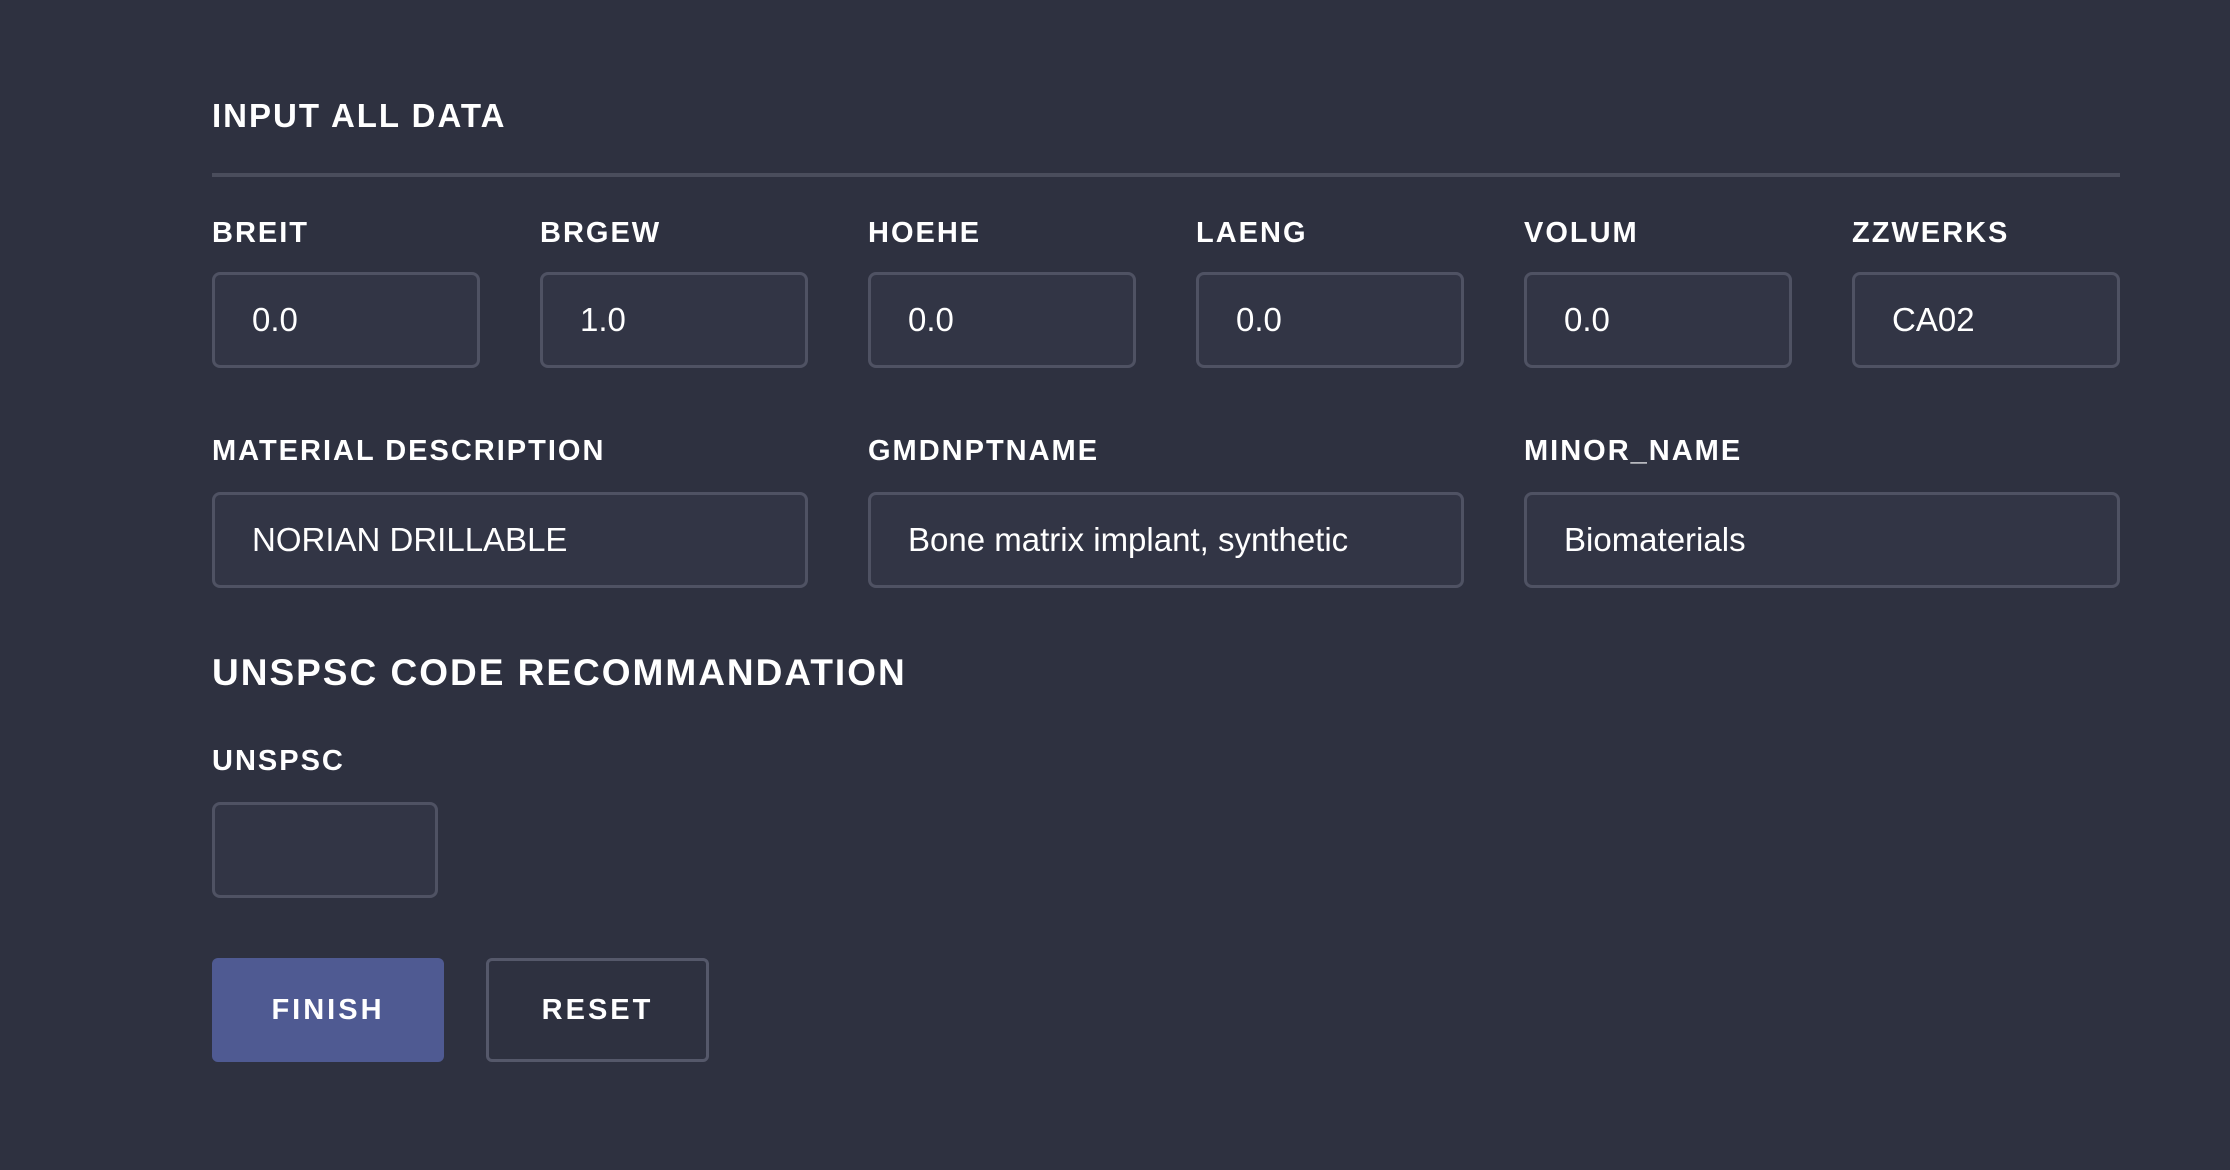  I want to click on minor-name-label: MINOR_NAME, so click(1633, 451).